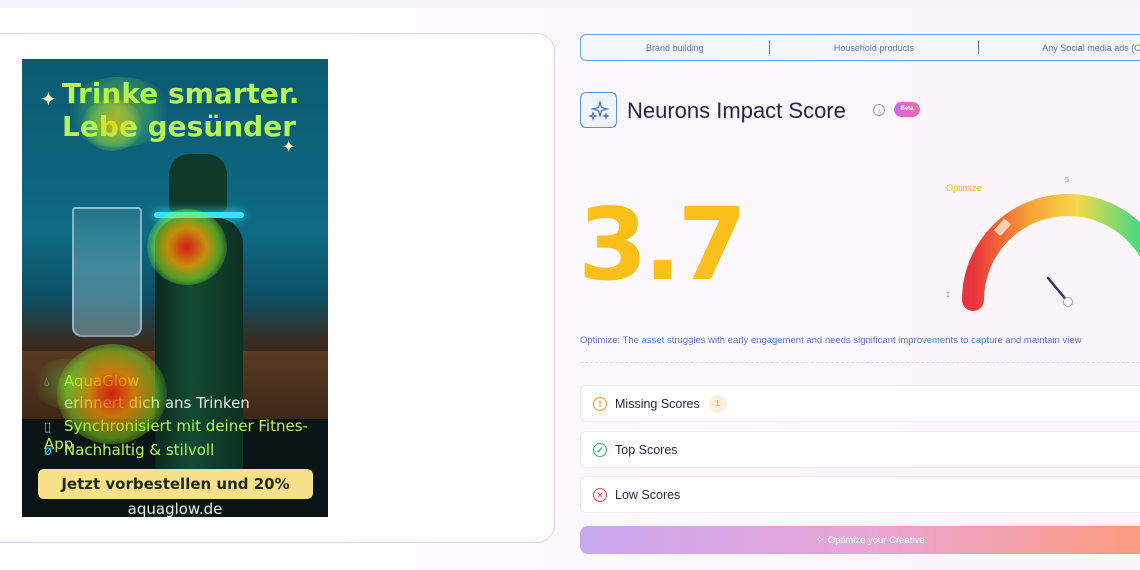 This screenshot has width=1140, height=570. What do you see at coordinates (48, 427) in the screenshot?
I see `phone-icon: ▯` at bounding box center [48, 427].